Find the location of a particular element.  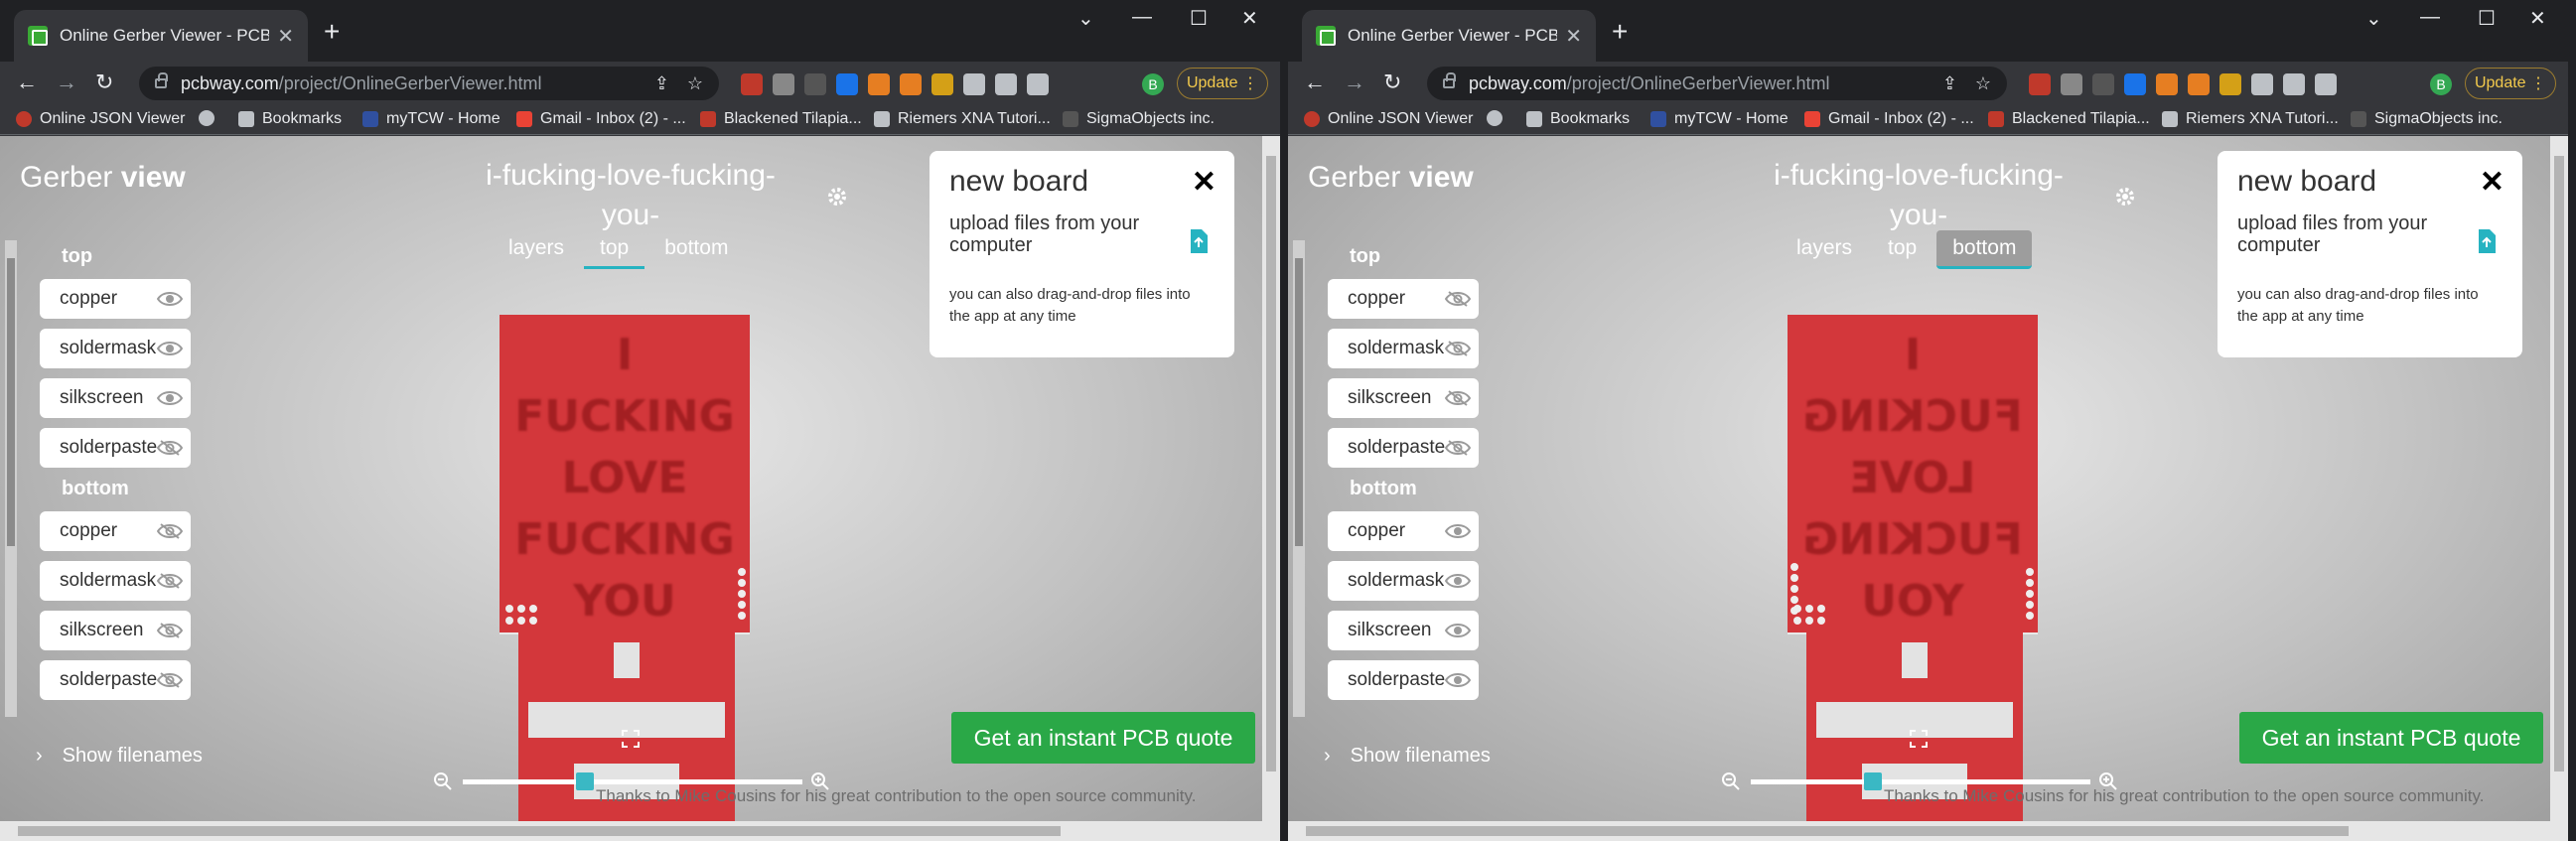

profile-avatar: B is located at coordinates (1153, 84).